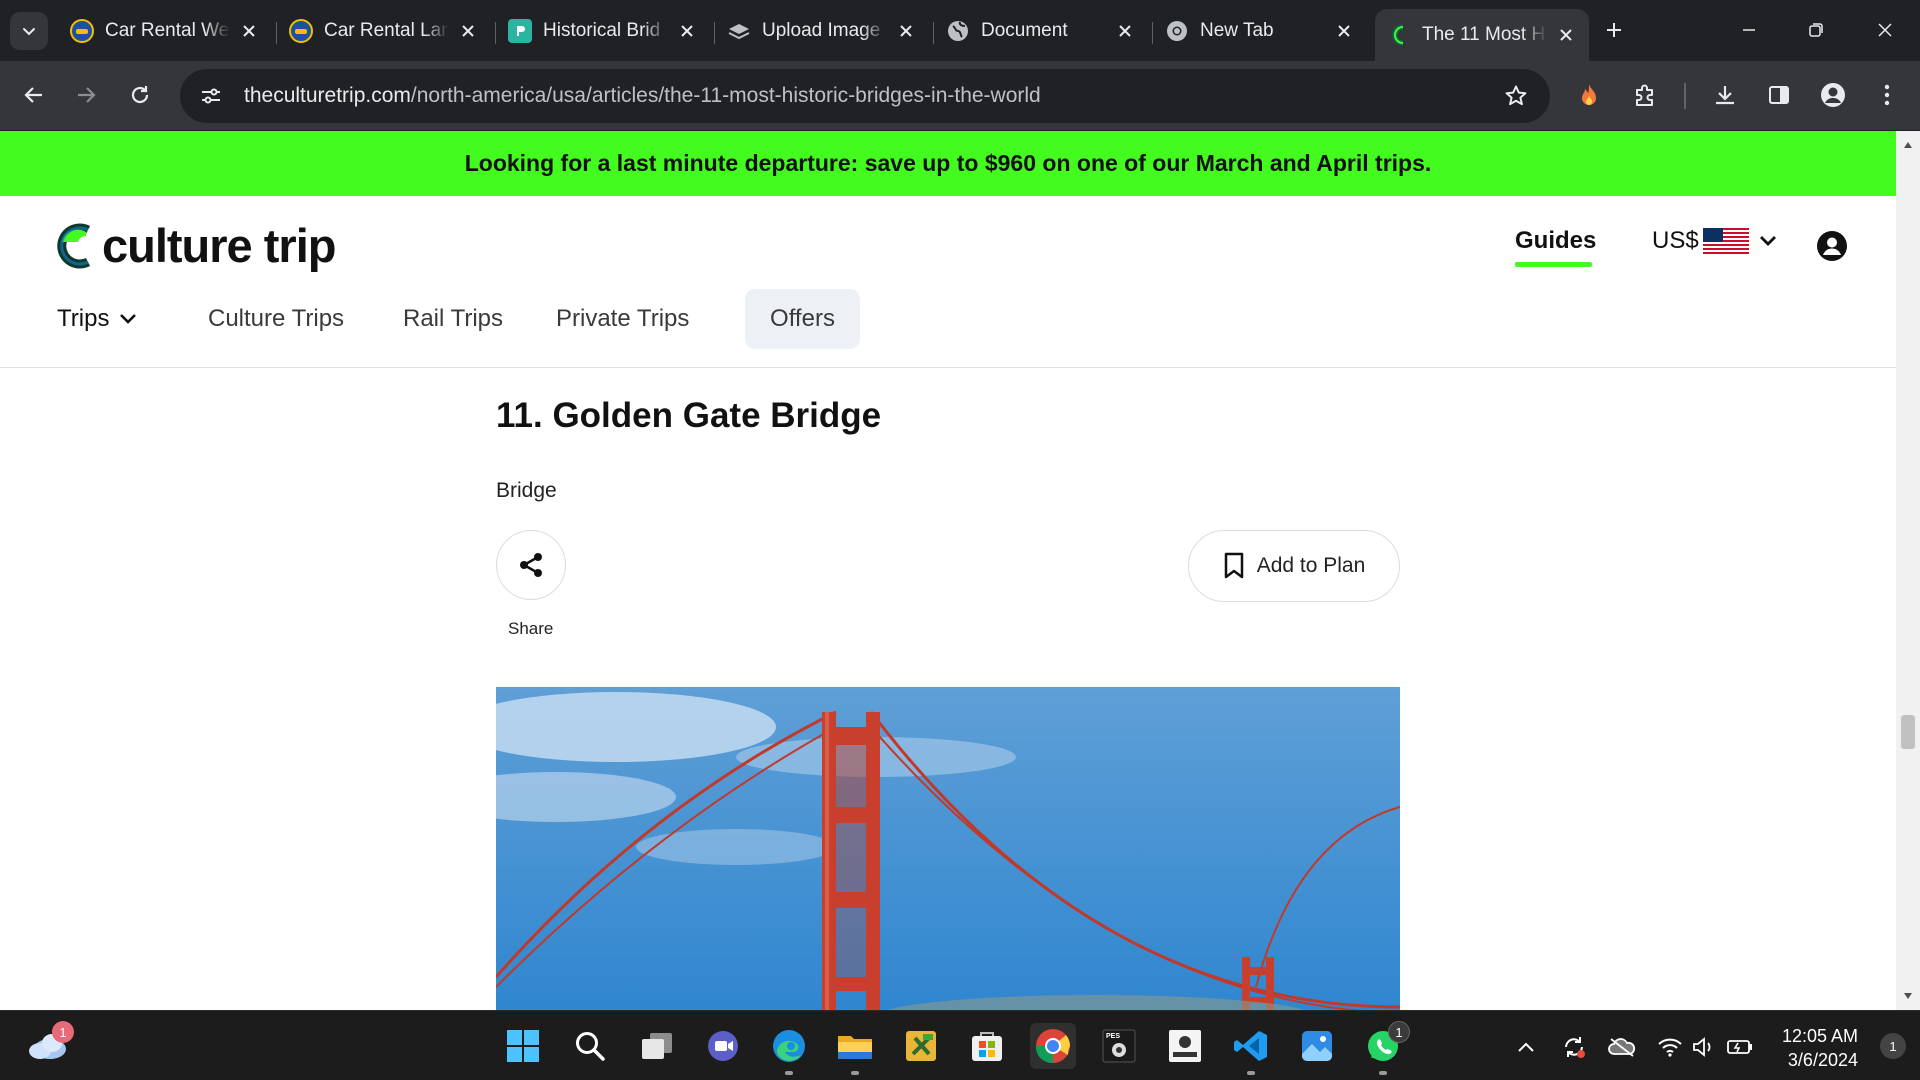 The width and height of the screenshot is (1920, 1080). What do you see at coordinates (384, 31) in the screenshot?
I see `browser-tab: Car Rental Lan` at bounding box center [384, 31].